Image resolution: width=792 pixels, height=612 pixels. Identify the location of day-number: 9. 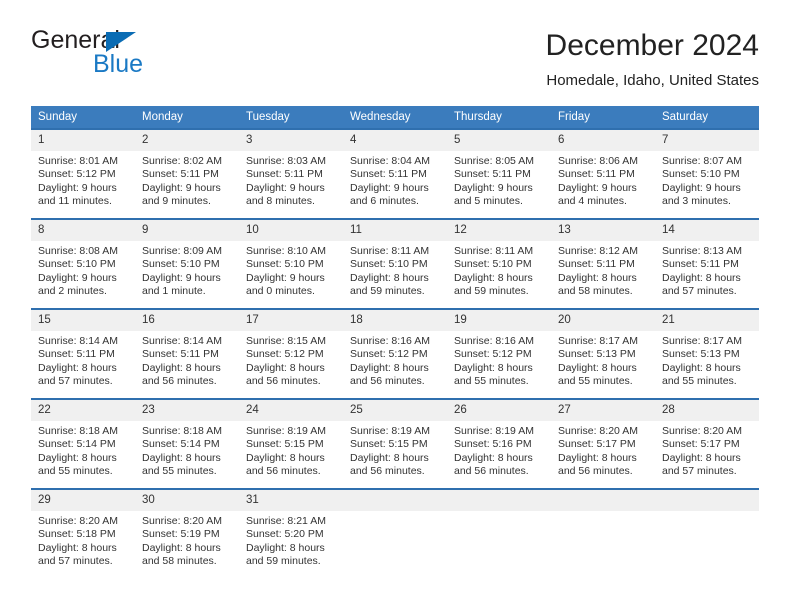
(187, 230).